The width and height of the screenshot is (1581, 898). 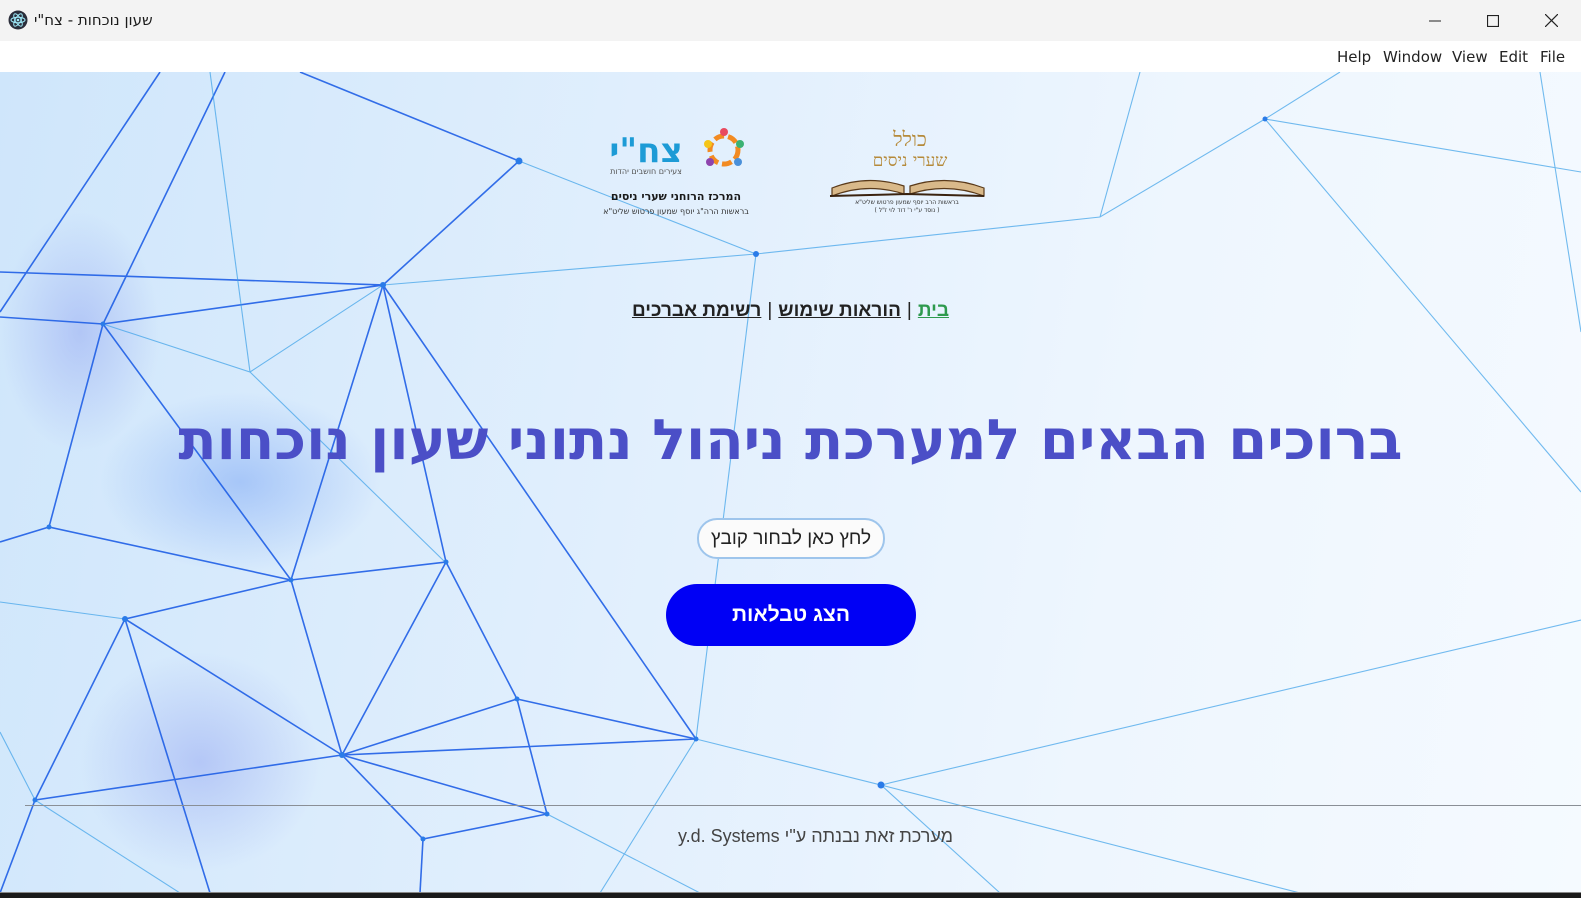 I want to click on menu-view: View, so click(x=1470, y=57).